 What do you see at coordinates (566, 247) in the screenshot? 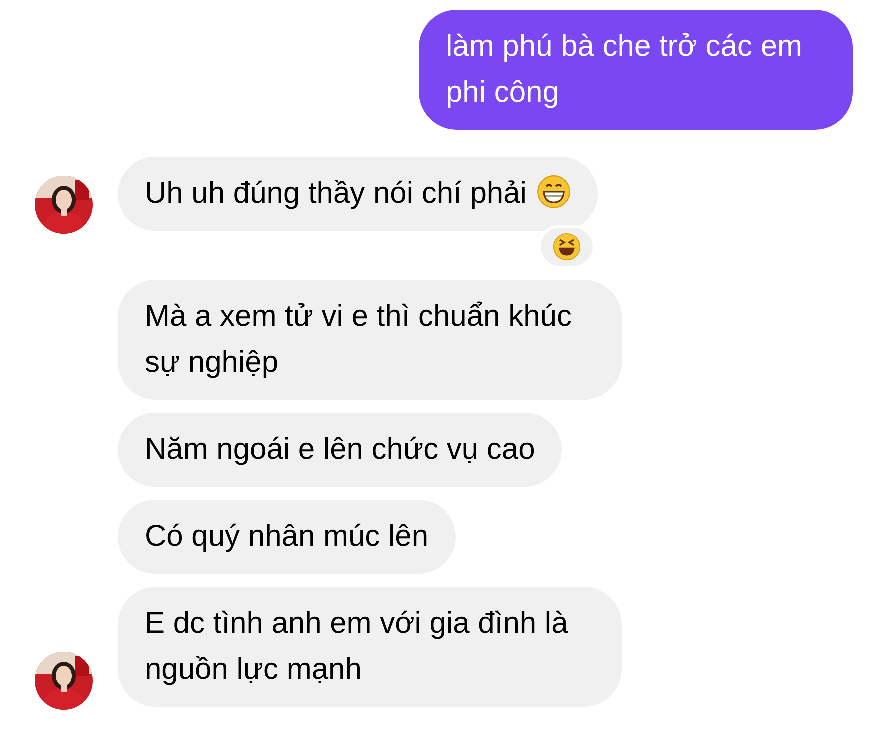
I see `laughing-face-icon` at bounding box center [566, 247].